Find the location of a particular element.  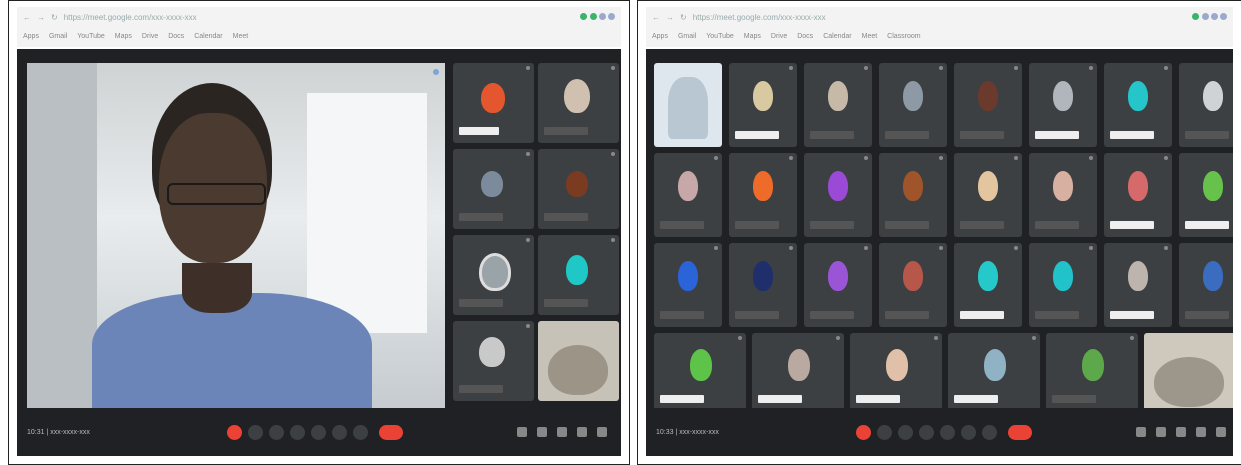

mic-off-icon is located at coordinates (234, 432).